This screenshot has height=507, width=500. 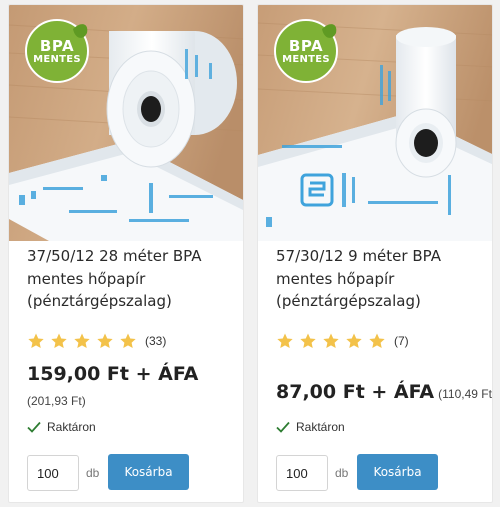 I want to click on price-block: 87,00 Ft + ÁFA (110,49 Ft), so click(x=384, y=392).